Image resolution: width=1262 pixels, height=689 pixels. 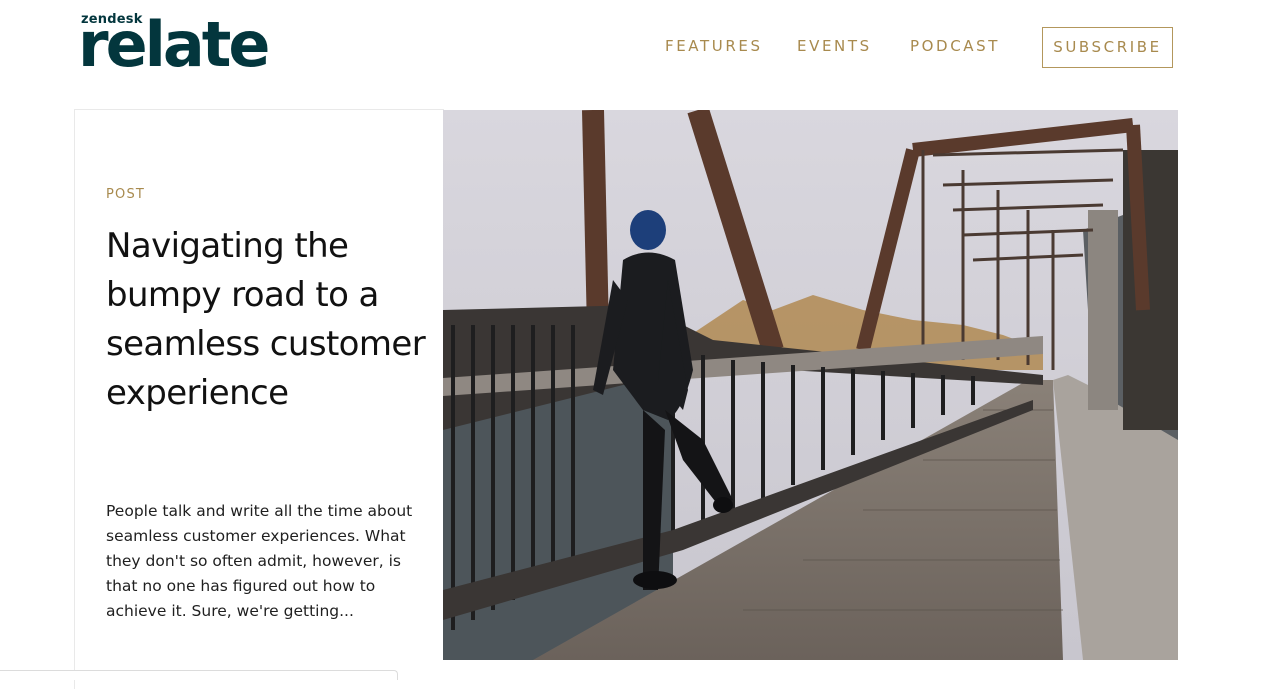 What do you see at coordinates (714, 46) in the screenshot?
I see `nav-features-link: FEATURES` at bounding box center [714, 46].